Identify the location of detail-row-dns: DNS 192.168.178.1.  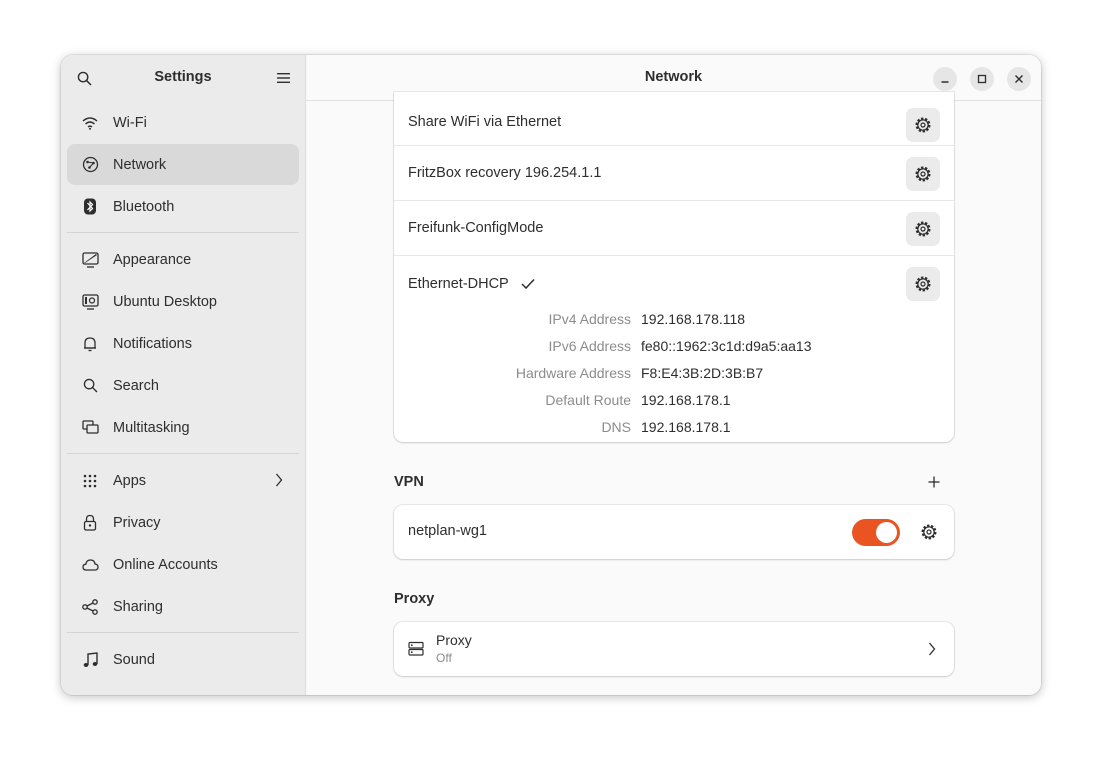
(674, 426).